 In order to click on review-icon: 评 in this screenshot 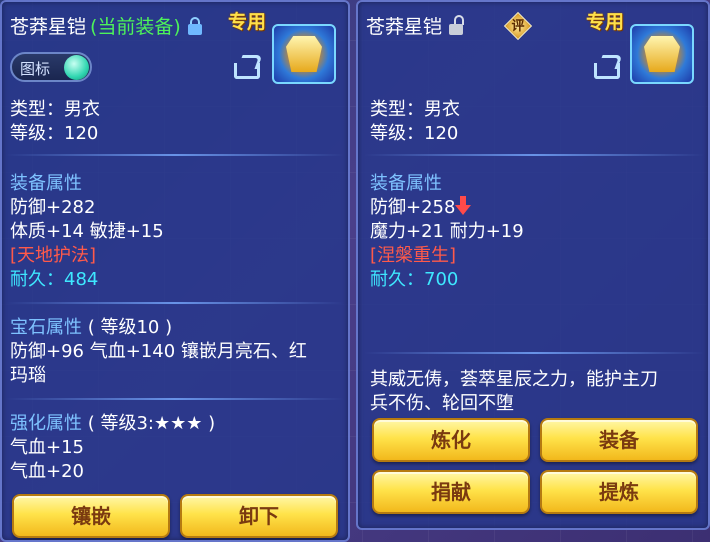, I will do `click(518, 26)`.